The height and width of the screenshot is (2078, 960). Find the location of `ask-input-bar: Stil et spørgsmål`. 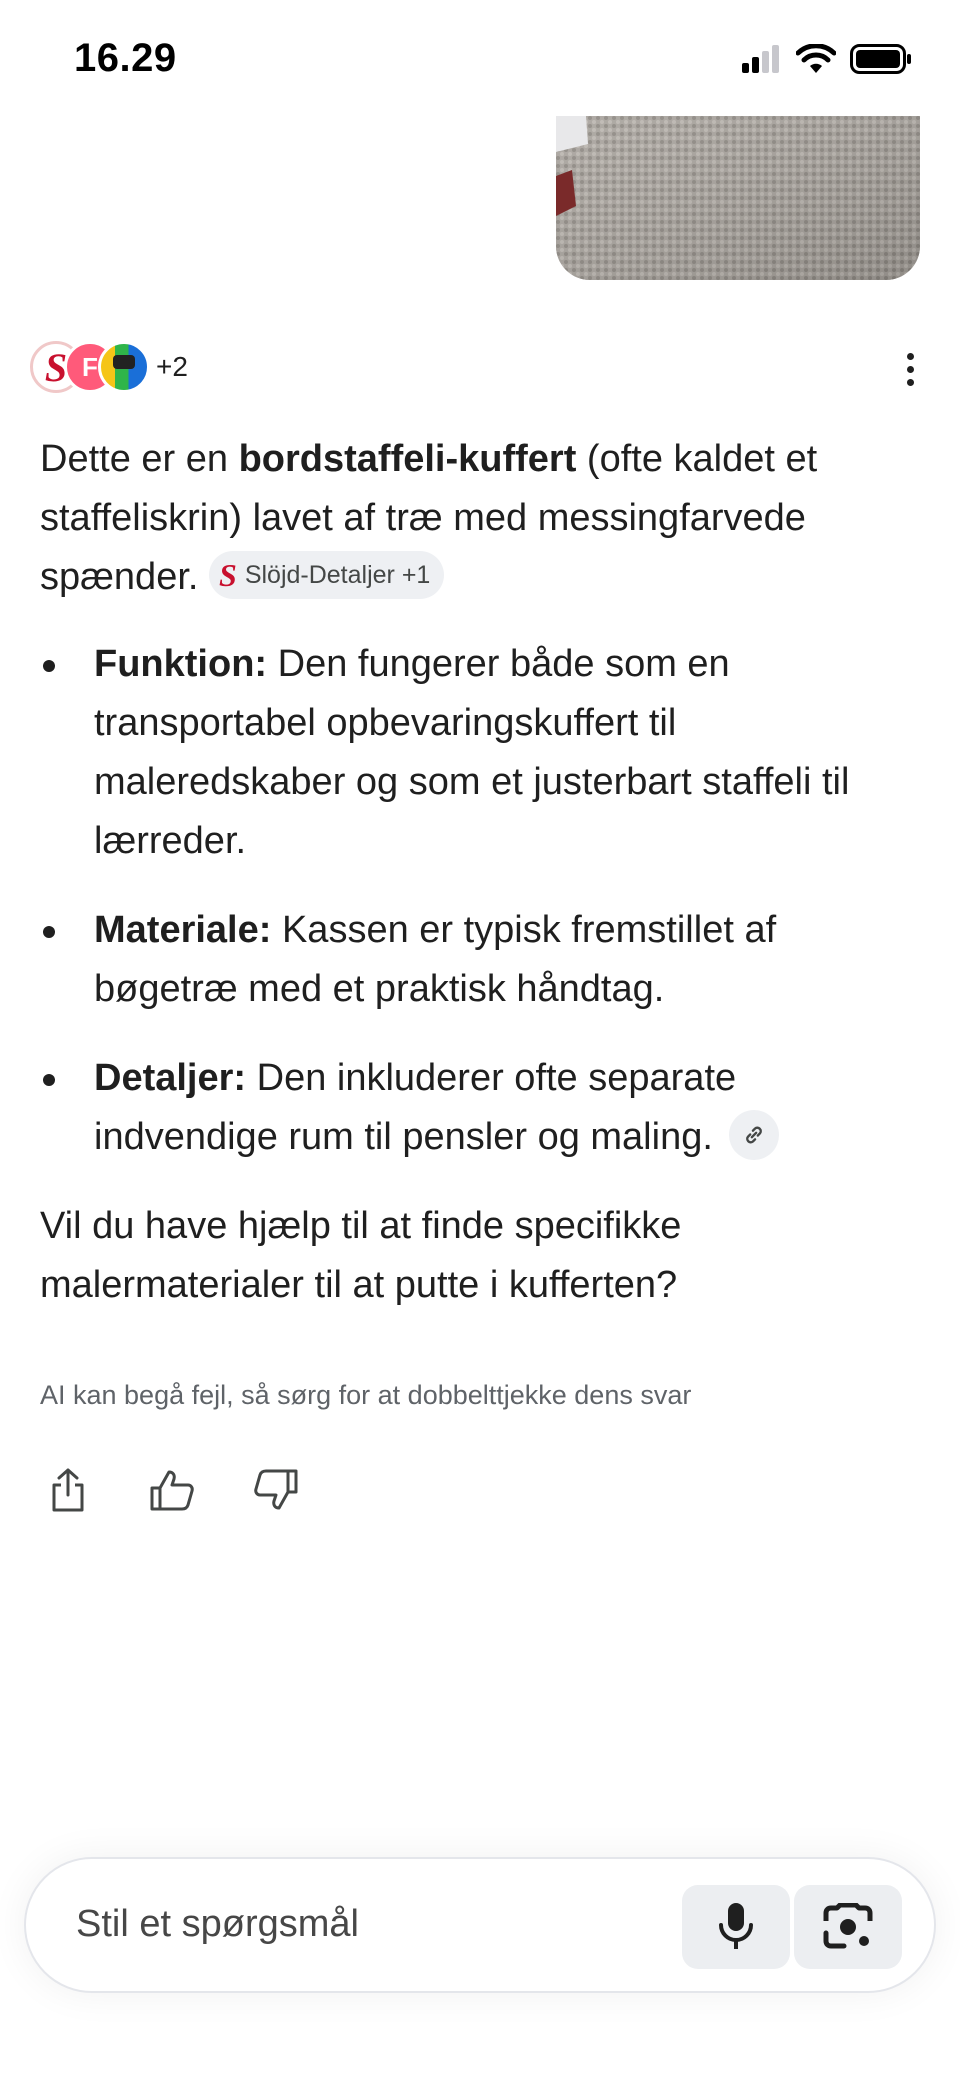

ask-input-bar: Stil et spørgsmål is located at coordinates (480, 1925).